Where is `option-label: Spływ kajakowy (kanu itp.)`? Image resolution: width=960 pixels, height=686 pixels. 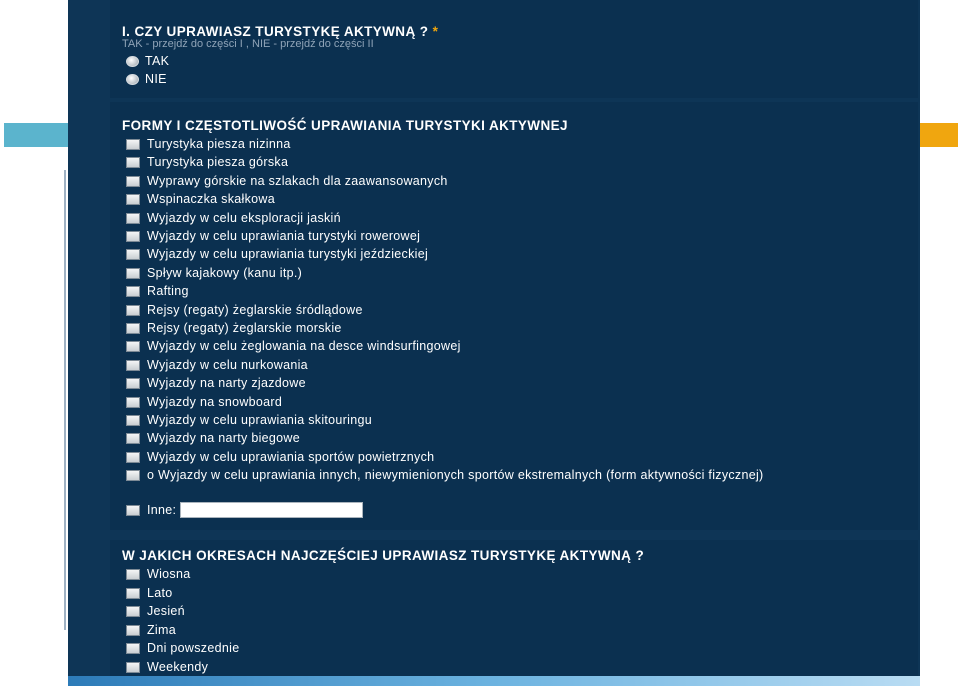 option-label: Spływ kajakowy (kanu itp.) is located at coordinates (225, 273).